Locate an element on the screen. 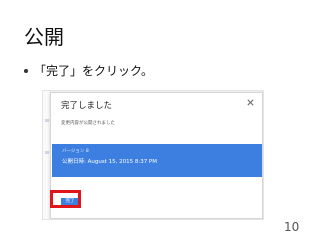 Image resolution: width=320 pixels, height=240 pixels. highlight-box is located at coordinates (65, 199).